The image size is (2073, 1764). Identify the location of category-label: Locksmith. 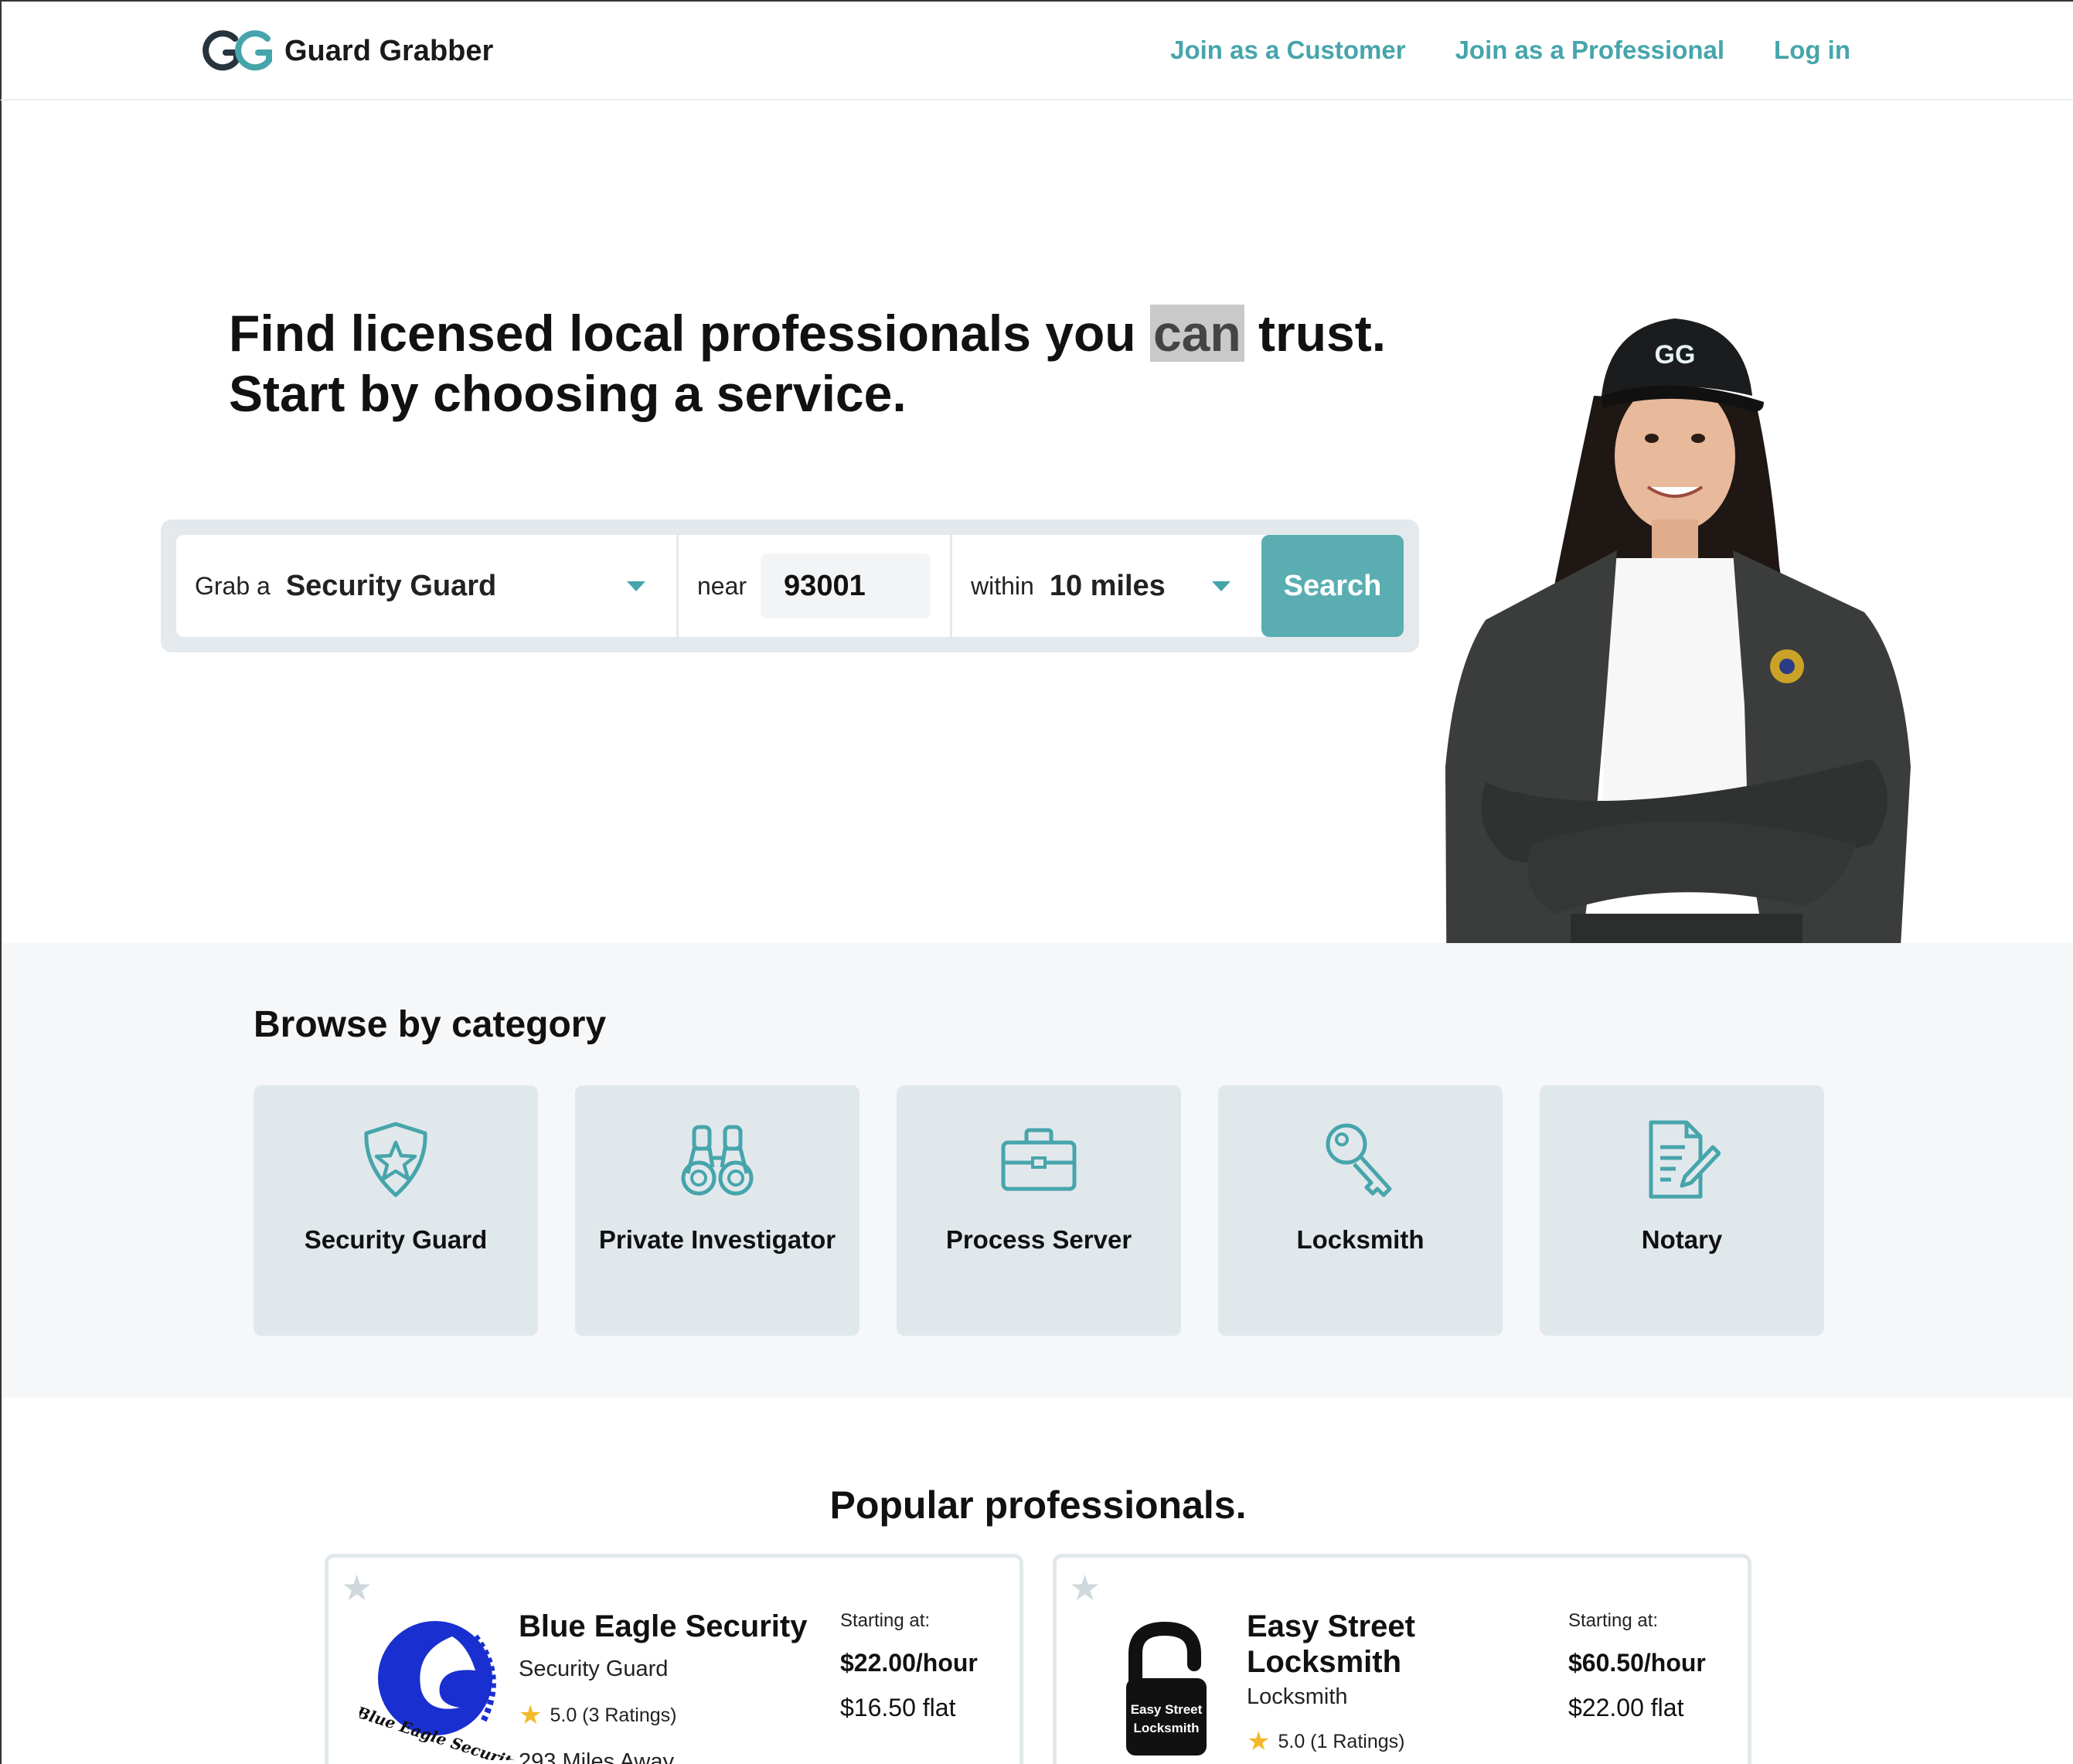
(1360, 1239).